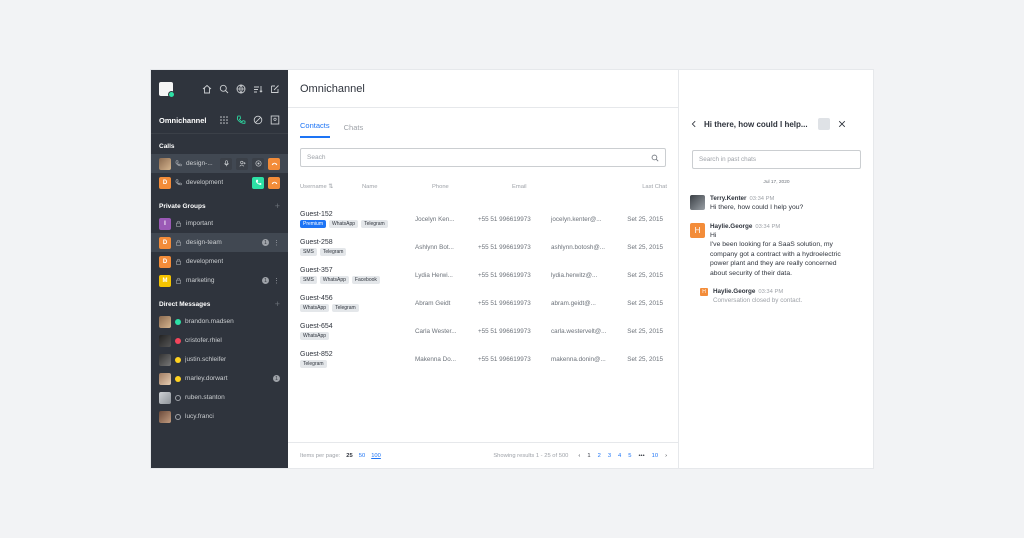 The height and width of the screenshot is (538, 1024). Describe the element at coordinates (694, 124) in the screenshot. I see `back-icon` at that location.